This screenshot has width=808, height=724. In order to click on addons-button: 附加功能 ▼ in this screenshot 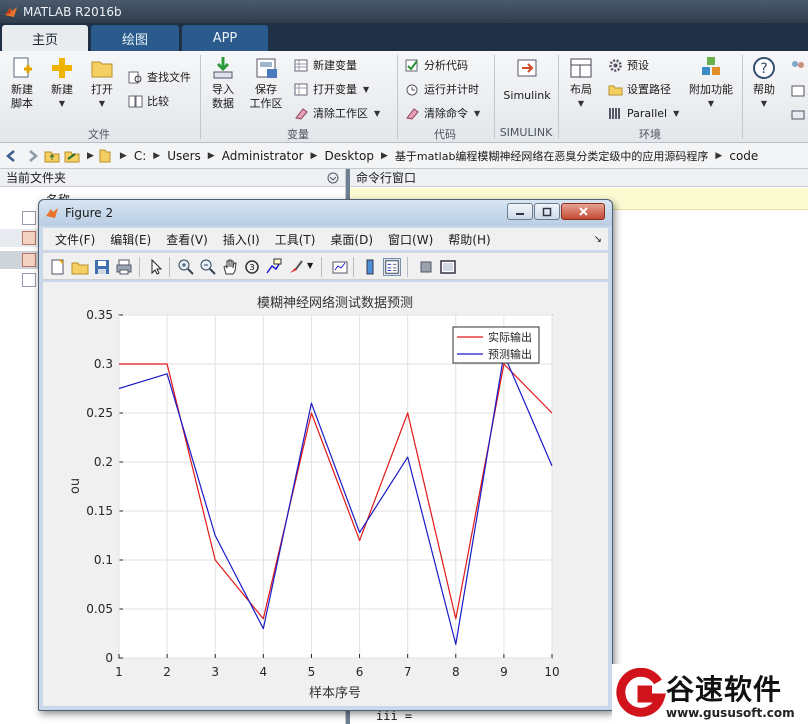, I will do `click(711, 83)`.